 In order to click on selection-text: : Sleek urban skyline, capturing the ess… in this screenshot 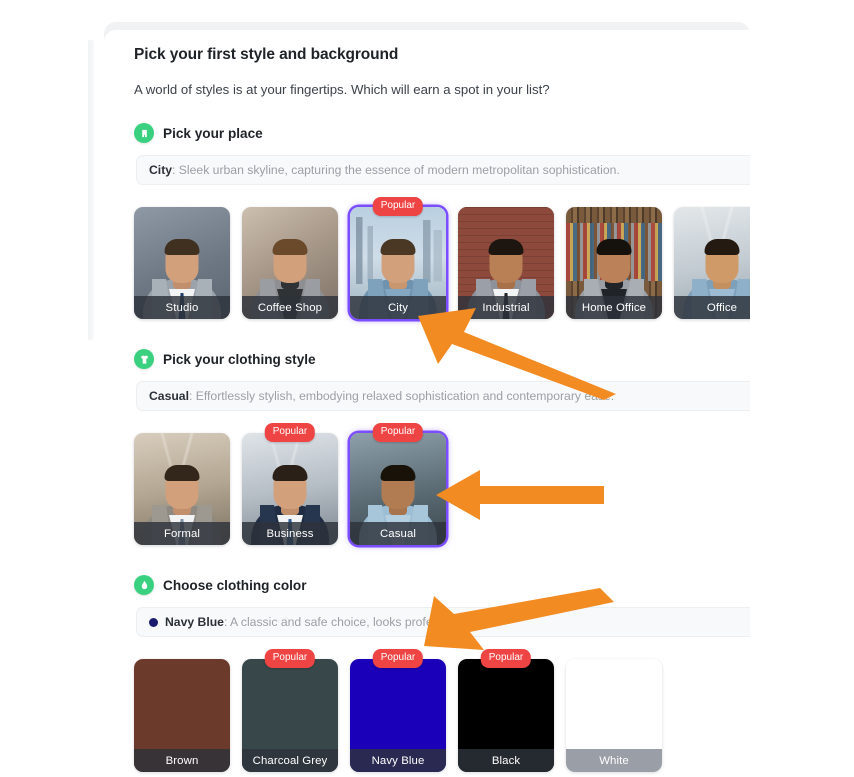, I will do `click(396, 170)`.